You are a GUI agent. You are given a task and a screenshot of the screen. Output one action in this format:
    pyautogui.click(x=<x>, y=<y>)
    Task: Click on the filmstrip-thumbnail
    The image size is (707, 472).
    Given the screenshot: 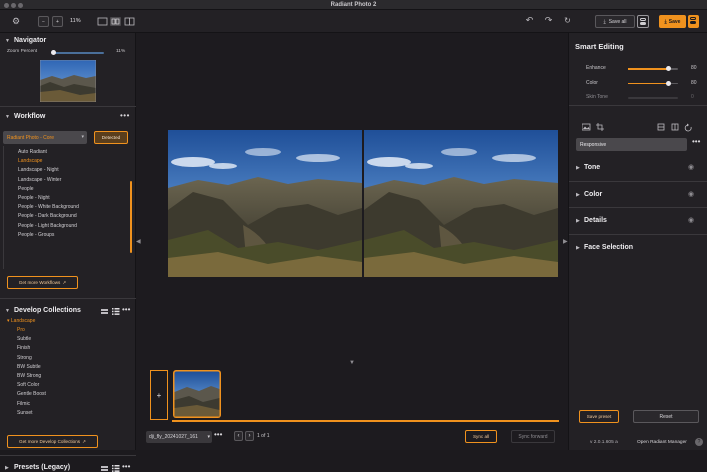 What is the action you would take?
    pyautogui.click(x=197, y=394)
    